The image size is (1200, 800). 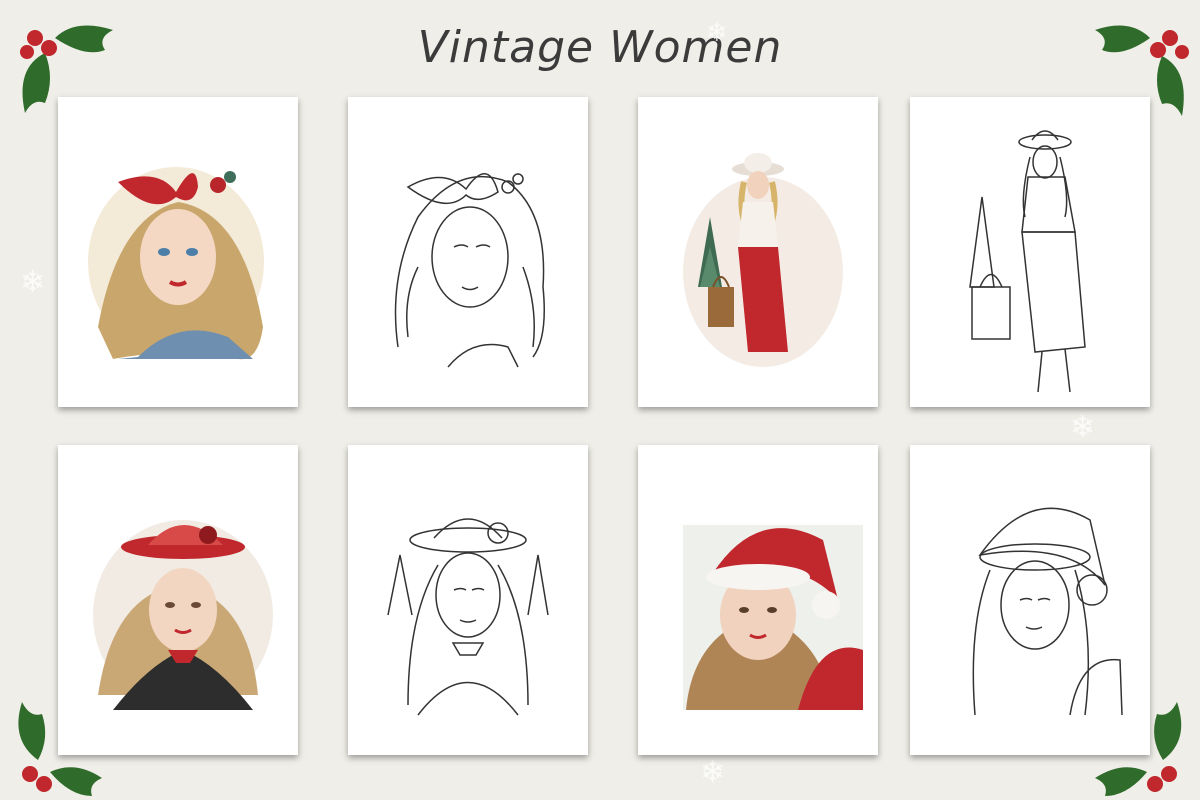 I want to click on card-woman-hat-lineart, so click(x=468, y=600).